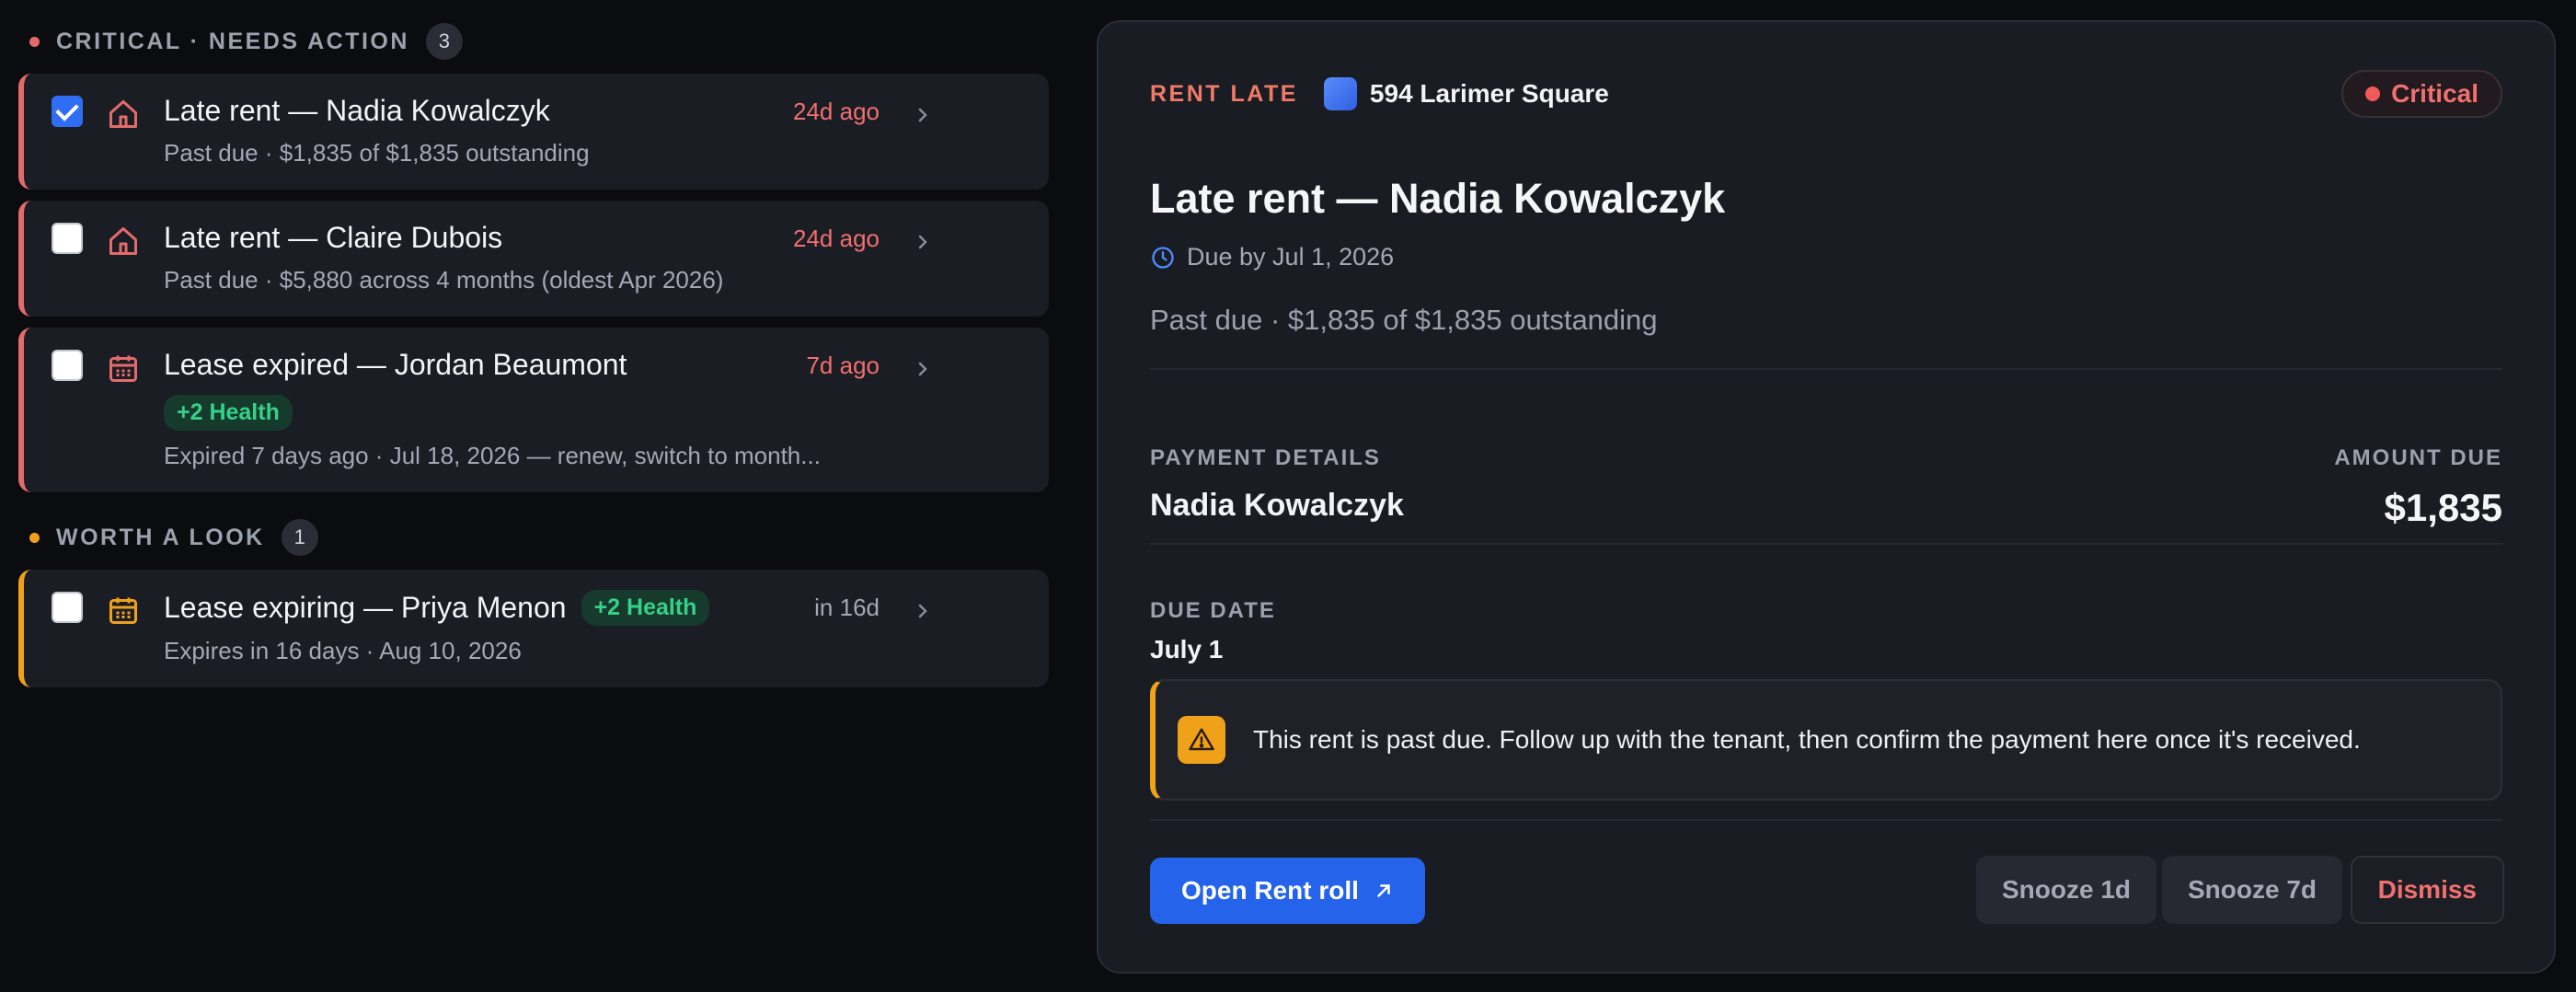  I want to click on property-name: 594 Larimer Square, so click(1489, 94).